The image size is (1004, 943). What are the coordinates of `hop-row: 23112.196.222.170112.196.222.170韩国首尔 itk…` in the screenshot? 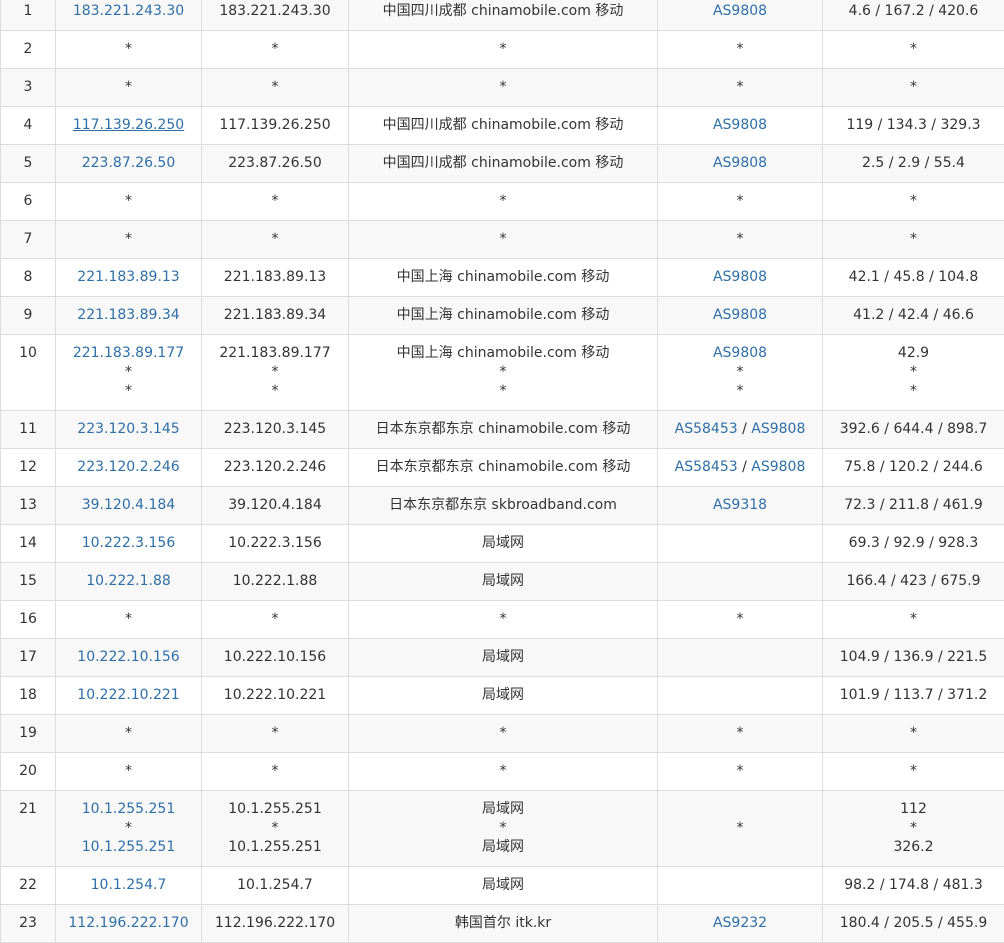 It's located at (502, 924).